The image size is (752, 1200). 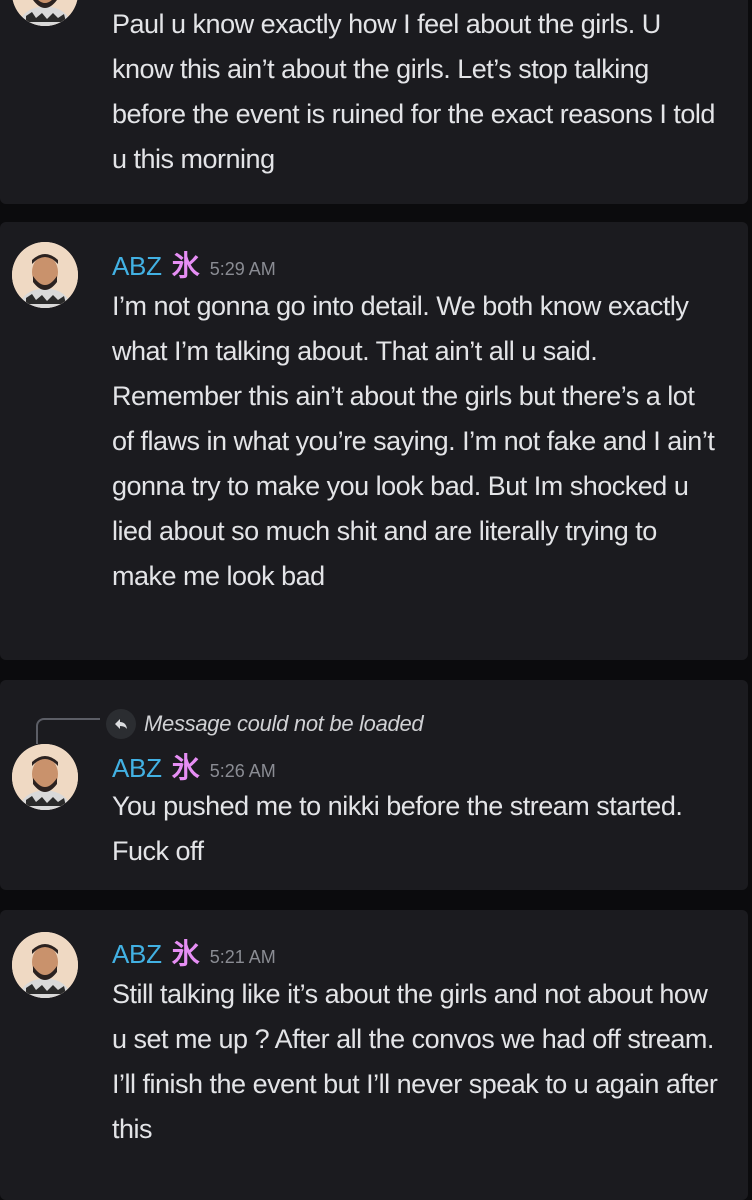 I want to click on reply-preview: Message could not be loaded, so click(x=230, y=724).